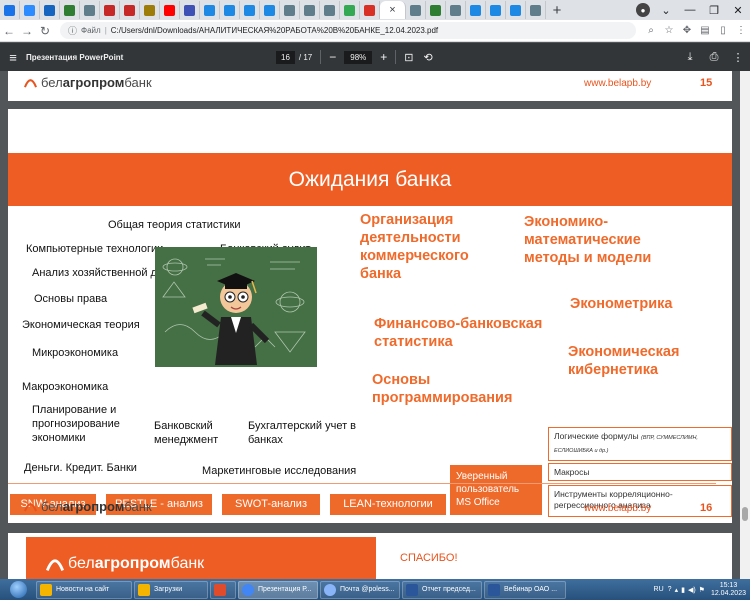  Describe the element at coordinates (383, 57) in the screenshot. I see `zoom-in-button: +` at that location.